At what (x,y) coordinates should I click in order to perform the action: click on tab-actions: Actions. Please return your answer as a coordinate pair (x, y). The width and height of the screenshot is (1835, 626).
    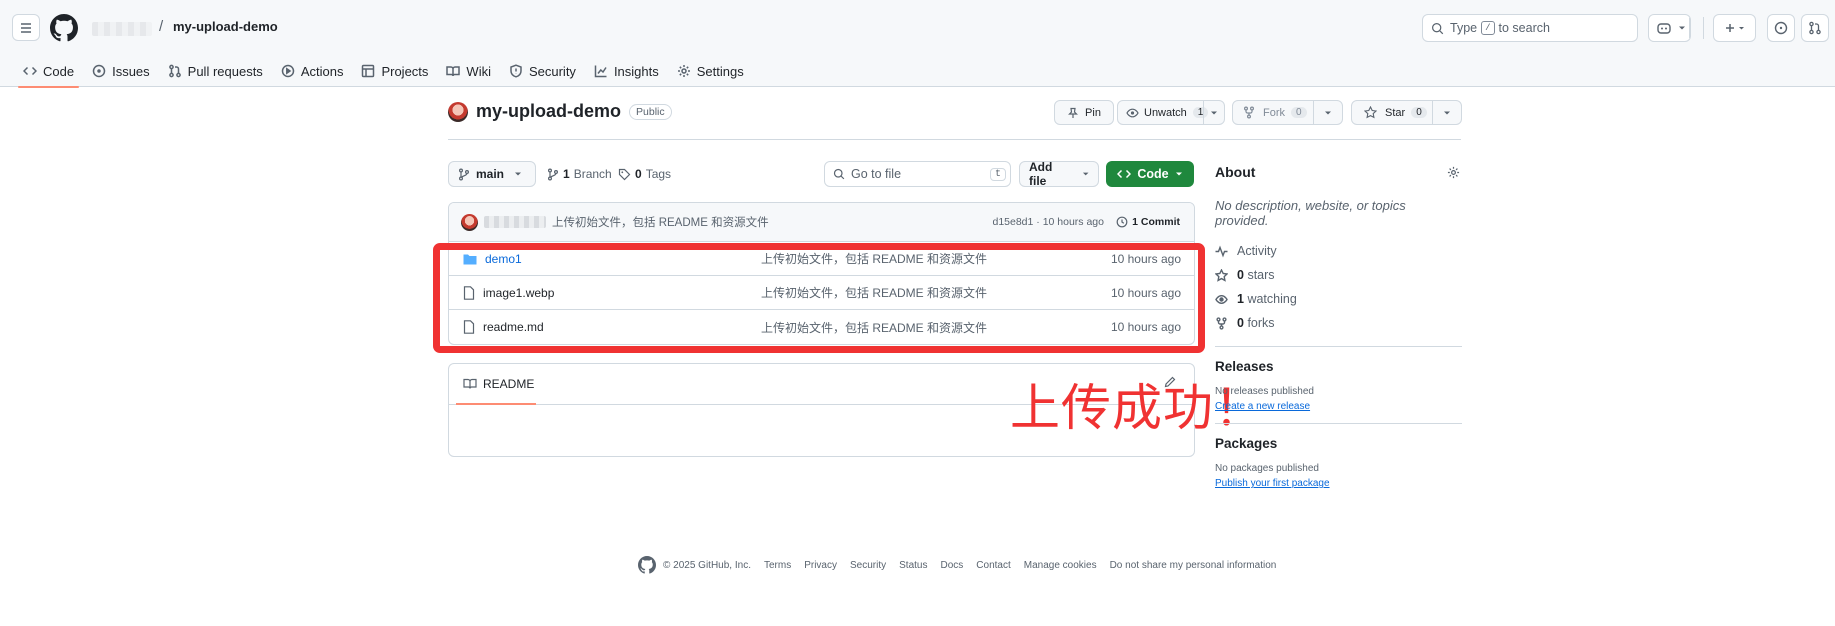
    Looking at the image, I should click on (312, 71).